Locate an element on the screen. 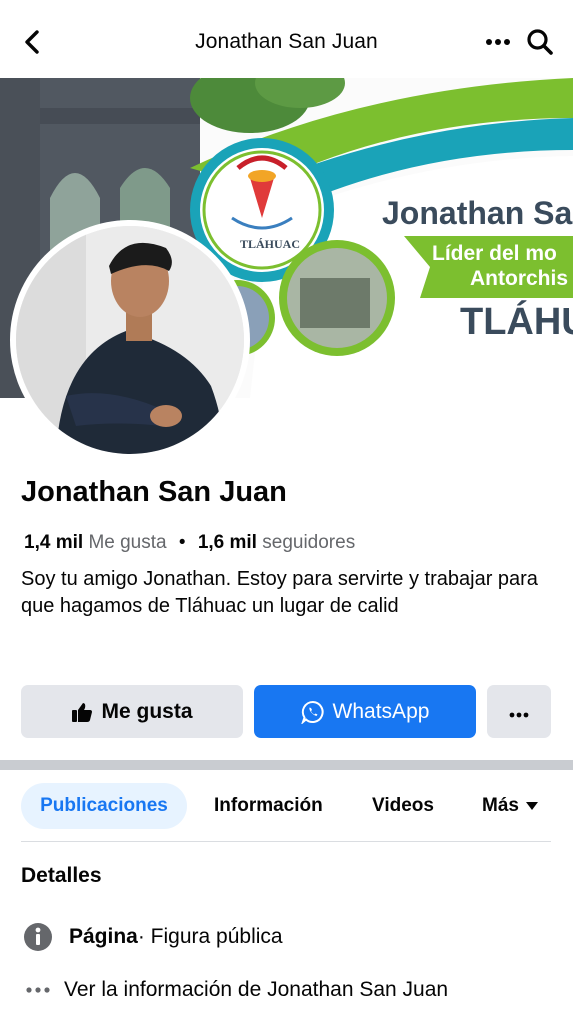 The width and height of the screenshot is (573, 1024). svg-text: TLÁHU is located at coordinates (516, 321).